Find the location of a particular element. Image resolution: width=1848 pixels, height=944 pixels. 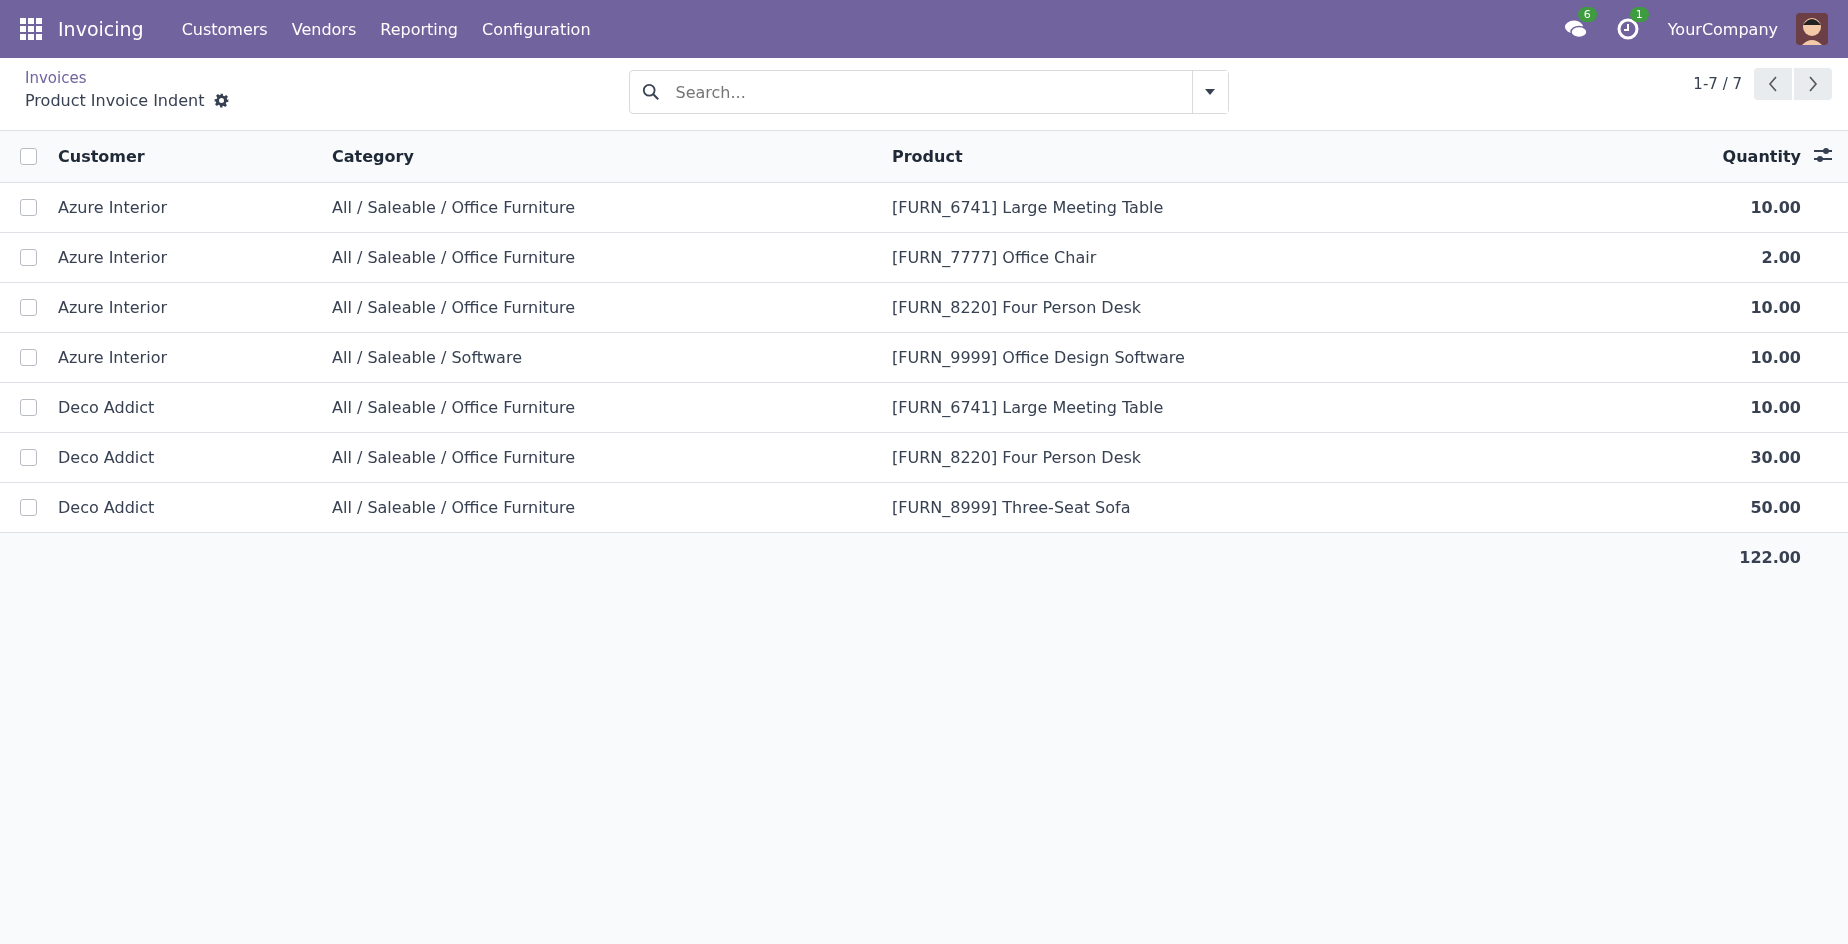

caret-icon is located at coordinates (1210, 92).